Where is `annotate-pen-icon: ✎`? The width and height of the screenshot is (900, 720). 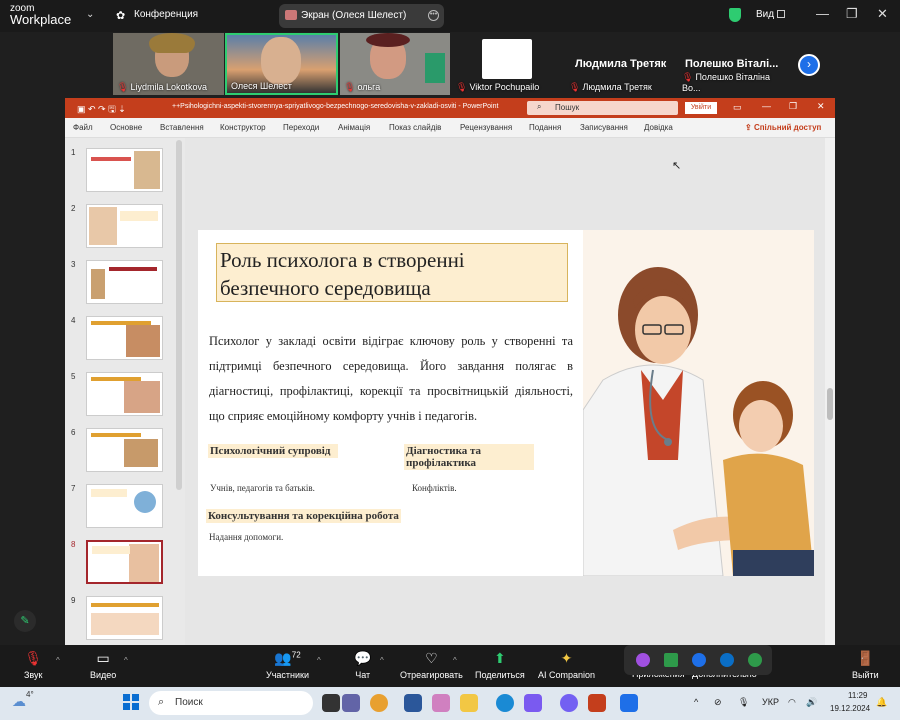
annotate-pen-icon: ✎ is located at coordinates (25, 621).